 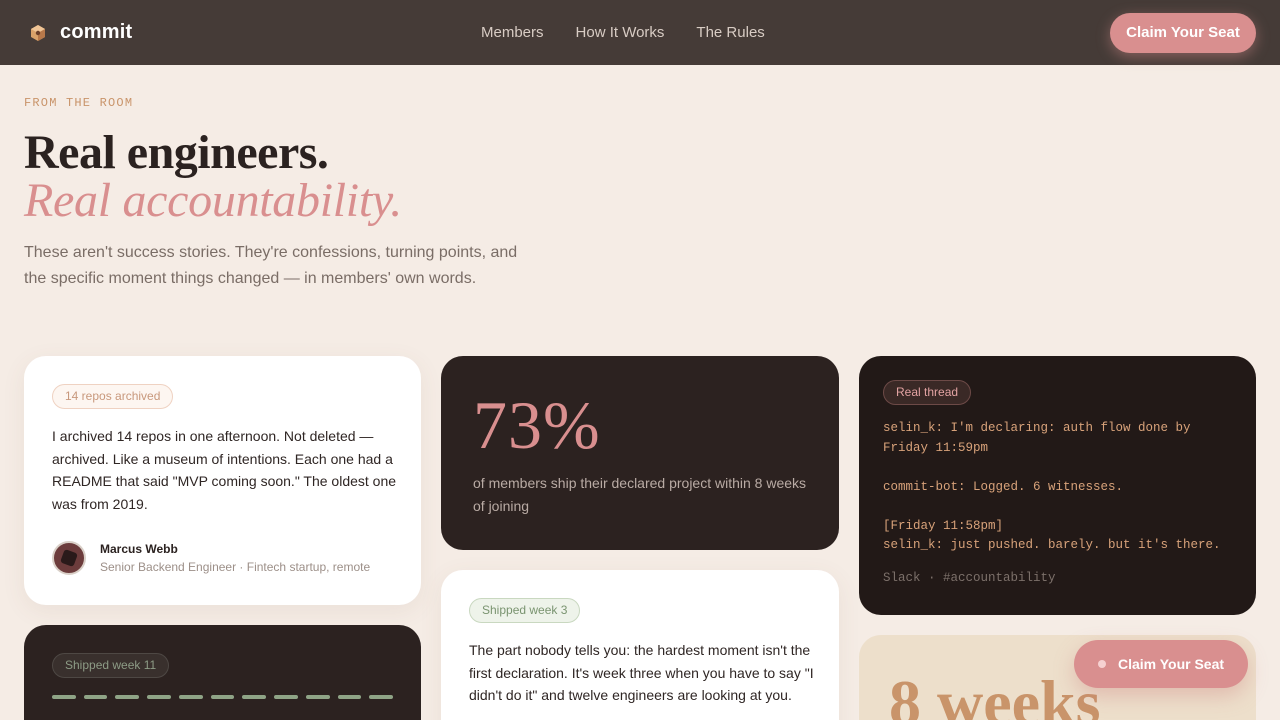 I want to click on nav-links: Members How It Works The Rules, so click(x=623, y=32).